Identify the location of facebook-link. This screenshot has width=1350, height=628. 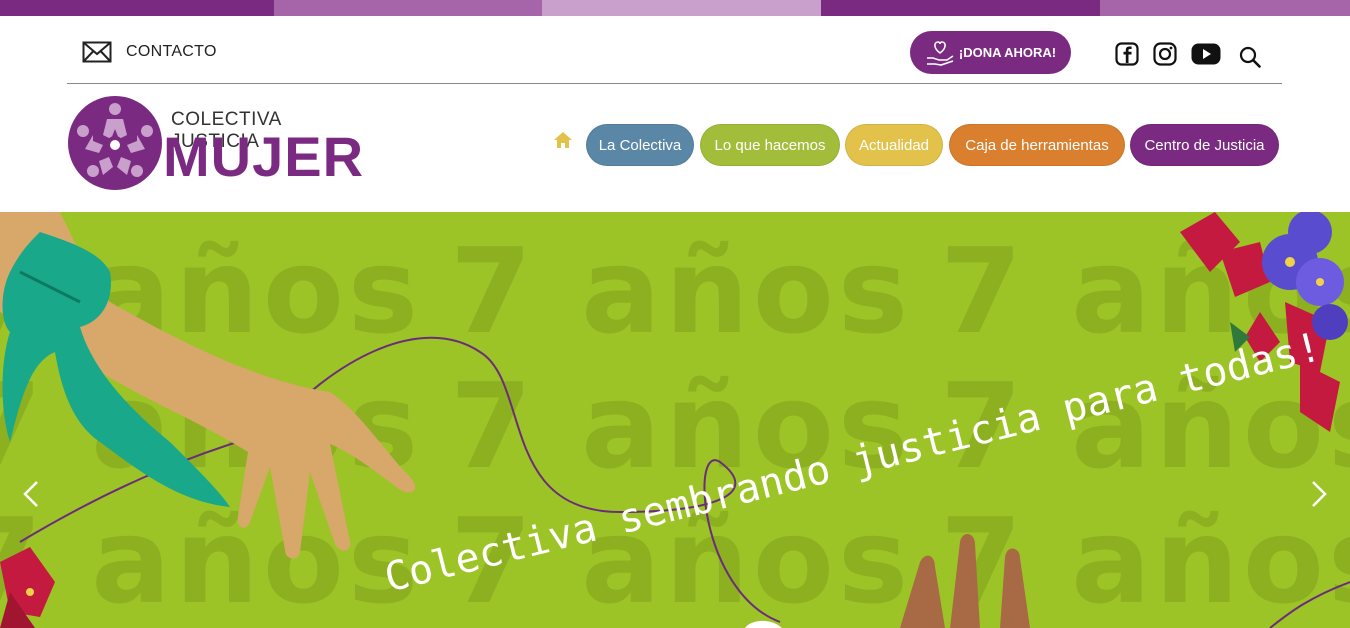
(1127, 54).